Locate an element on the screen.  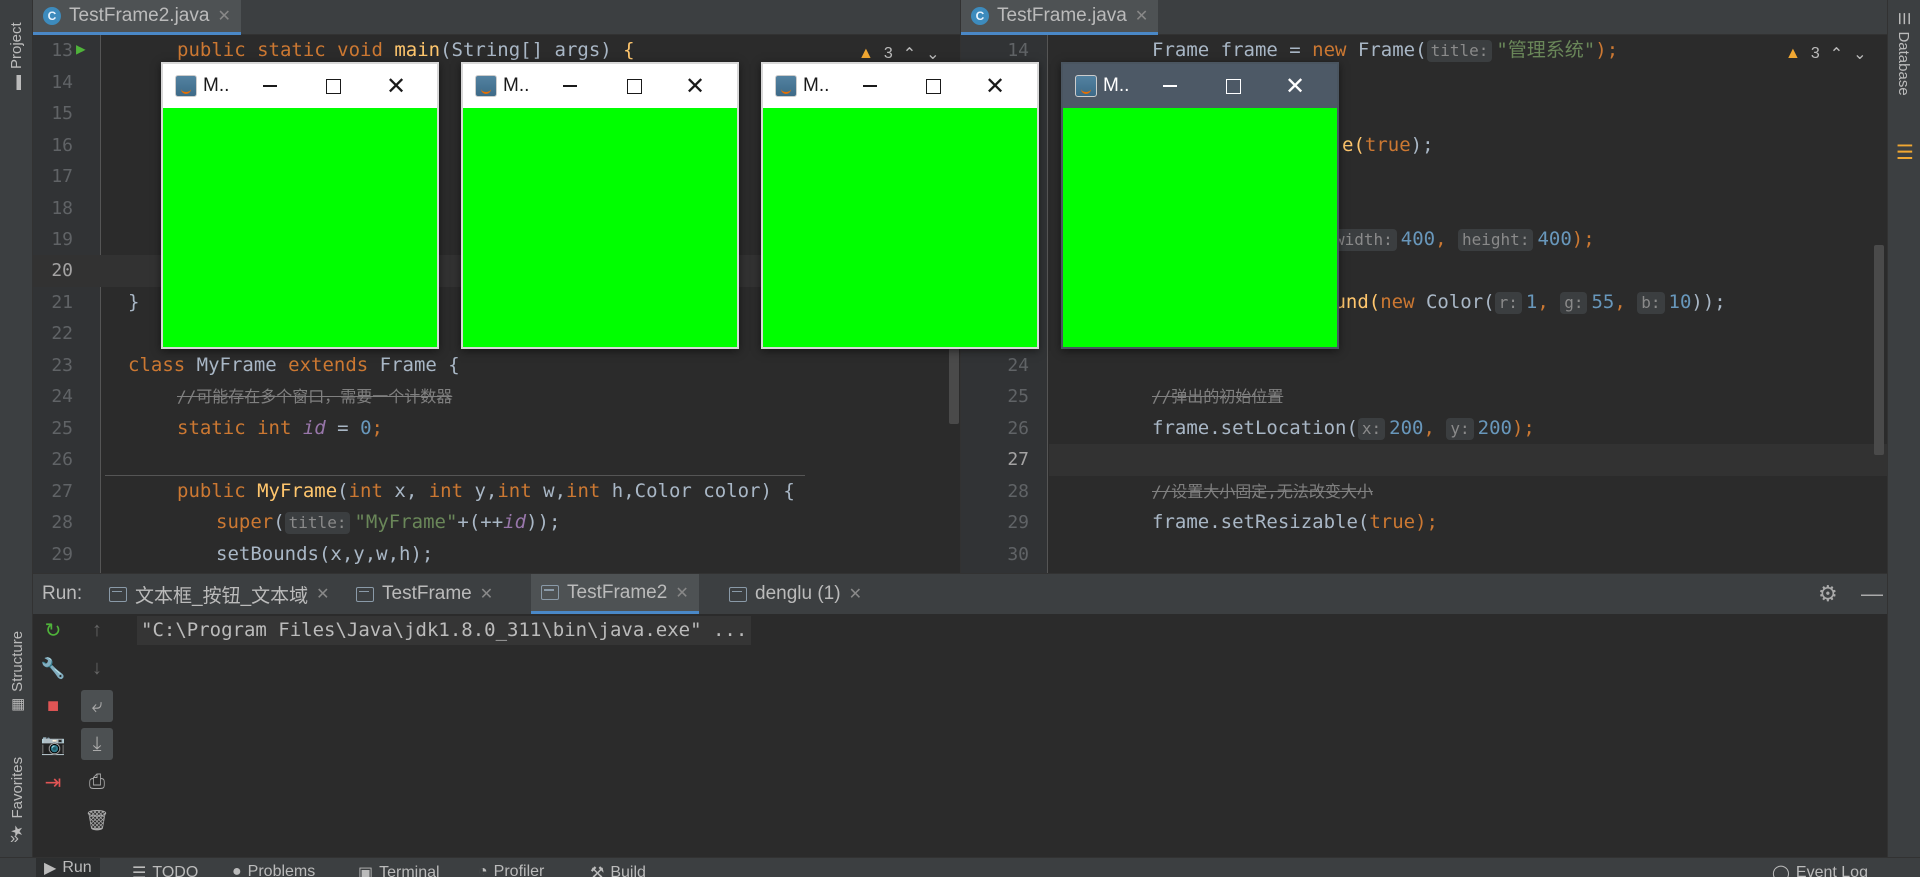
favorites-tool-tab: ★ Favorites is located at coordinates (17, 797).